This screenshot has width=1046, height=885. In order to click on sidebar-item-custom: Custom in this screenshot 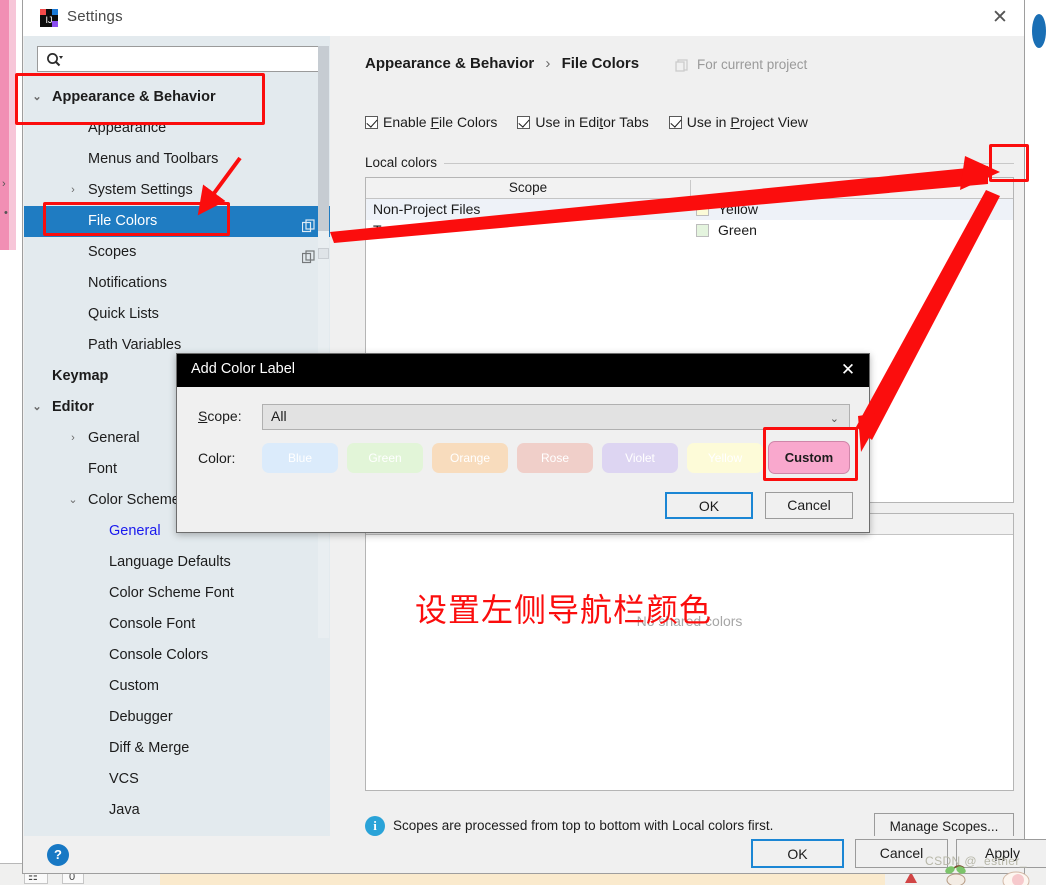, I will do `click(177, 686)`.